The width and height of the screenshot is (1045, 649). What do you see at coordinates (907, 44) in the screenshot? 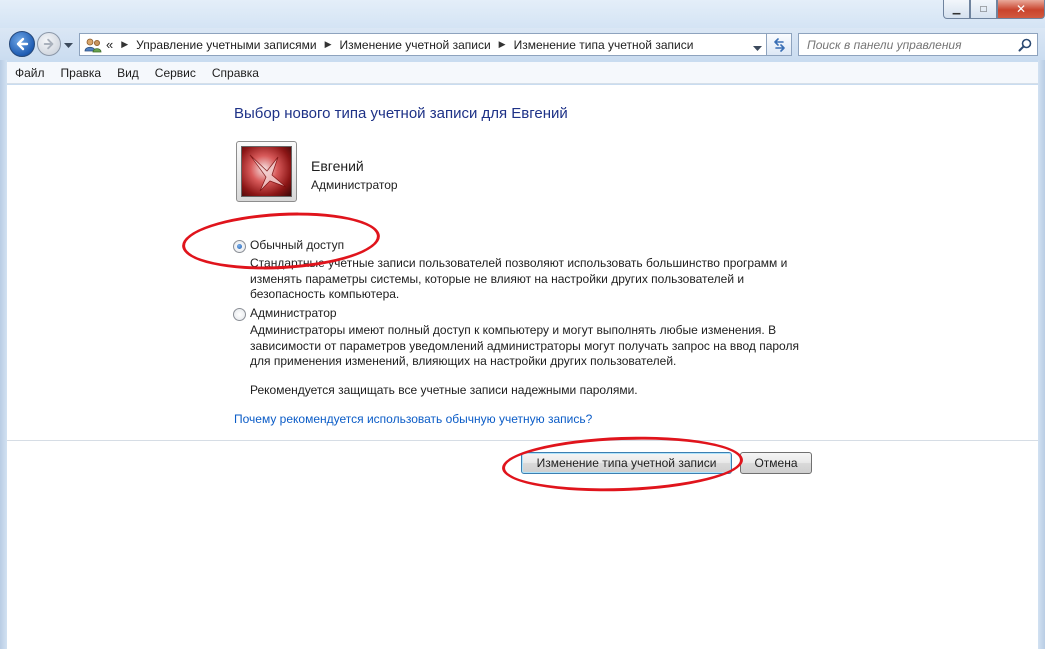
I see `search-input` at bounding box center [907, 44].